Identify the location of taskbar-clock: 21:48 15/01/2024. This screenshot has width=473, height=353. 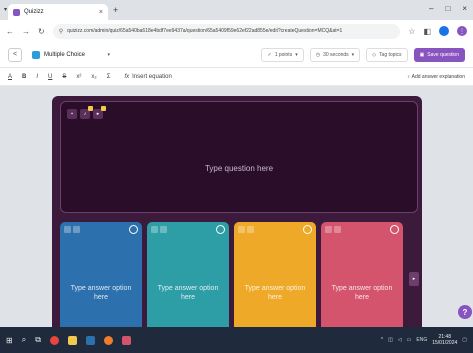
(444, 340).